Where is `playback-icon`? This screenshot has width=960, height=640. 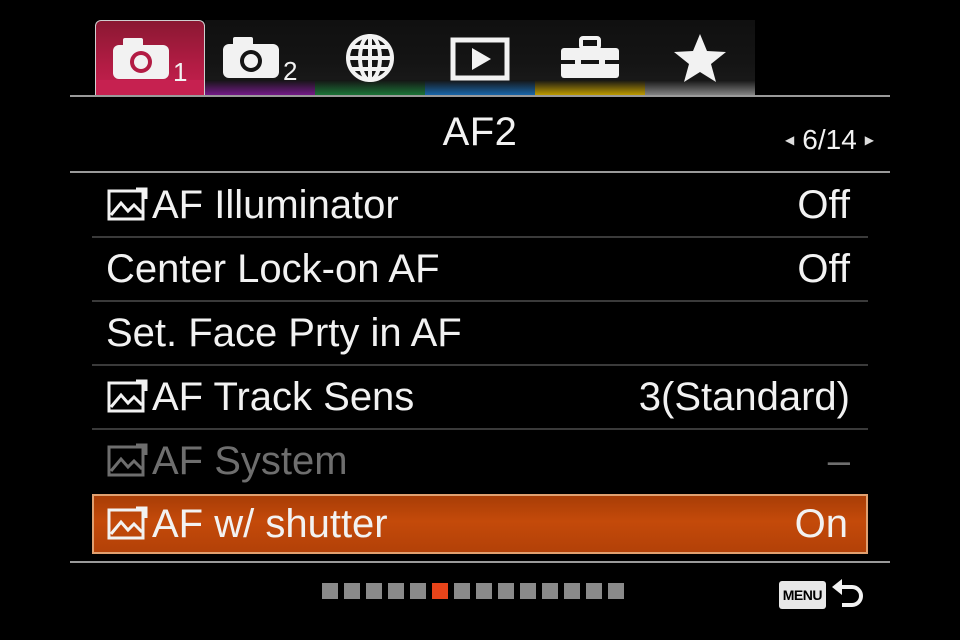
playback-icon is located at coordinates (480, 59).